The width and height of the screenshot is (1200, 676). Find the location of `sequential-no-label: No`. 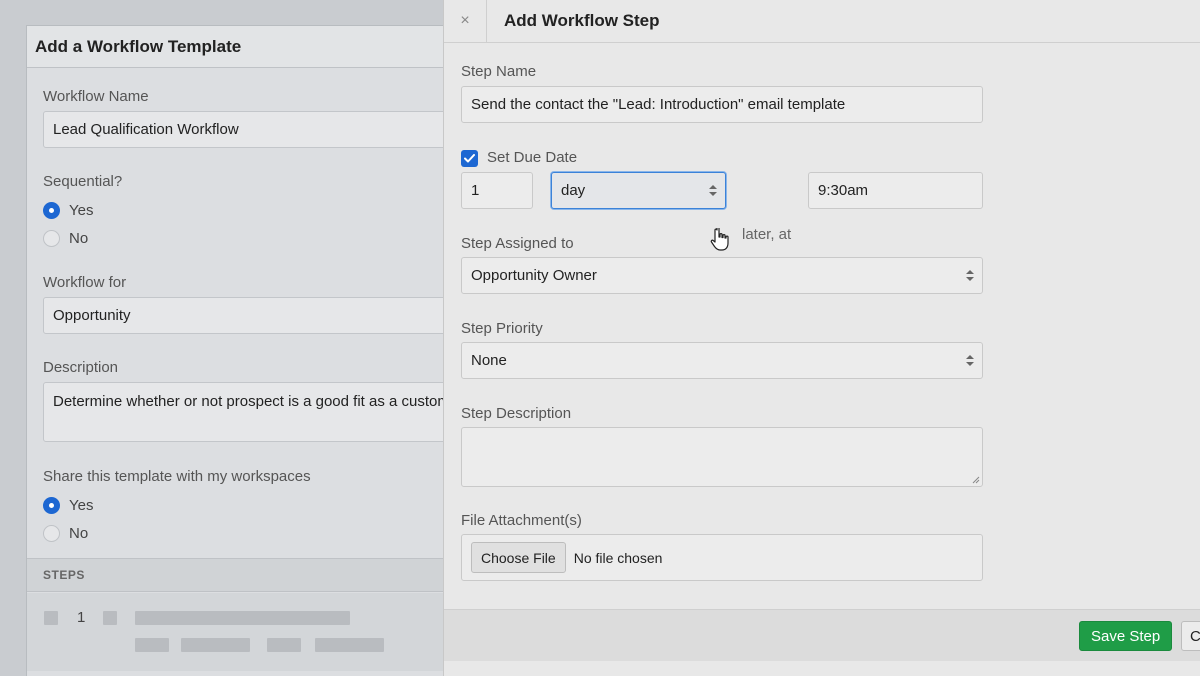

sequential-no-label: No is located at coordinates (79, 238).